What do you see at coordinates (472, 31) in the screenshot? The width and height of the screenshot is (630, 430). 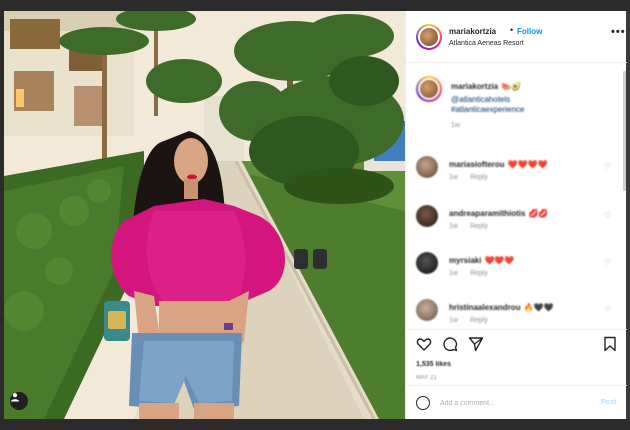 I see `author-username: mariakortzia` at bounding box center [472, 31].